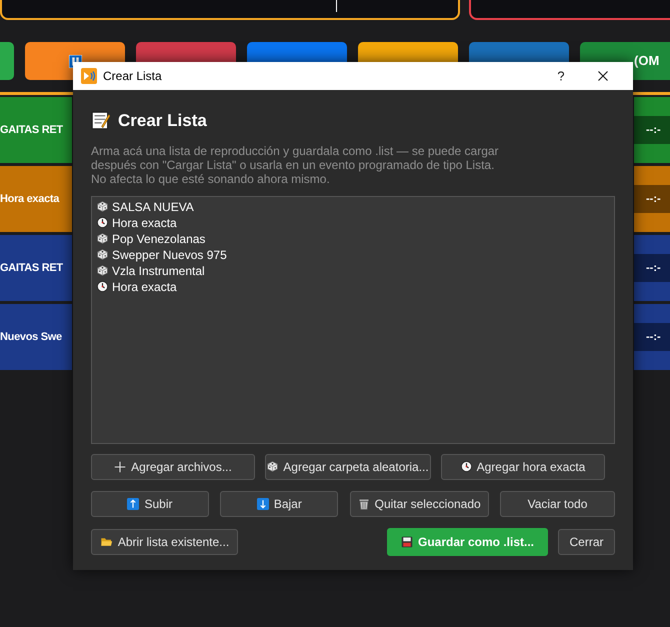  I want to click on close-icon, so click(603, 76).